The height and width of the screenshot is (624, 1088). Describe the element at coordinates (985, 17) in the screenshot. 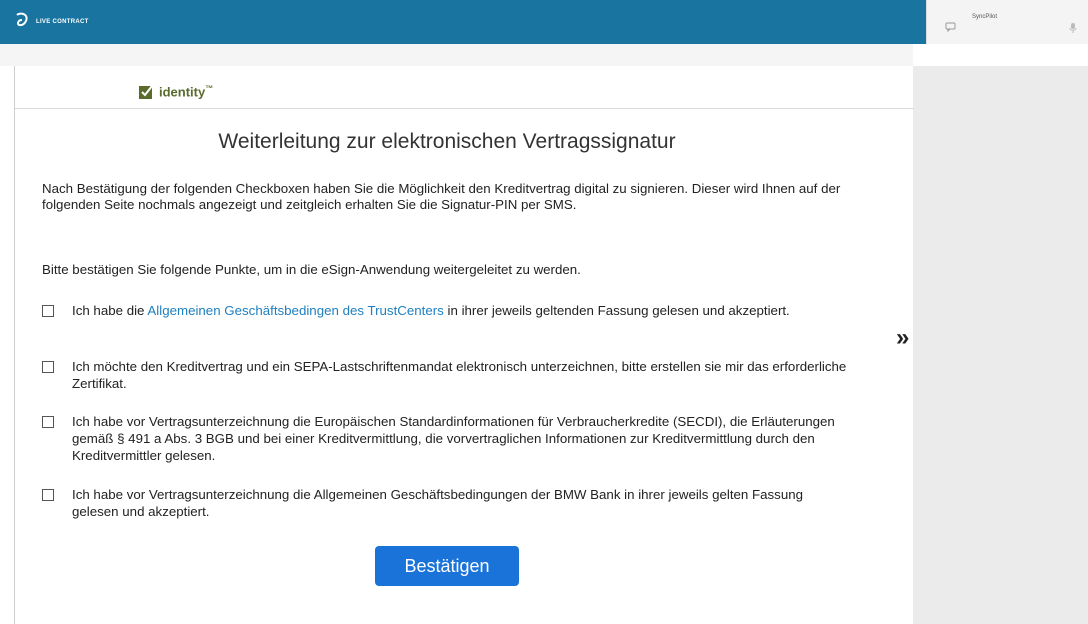

I see `syncpilot-label: SyncPilot` at that location.